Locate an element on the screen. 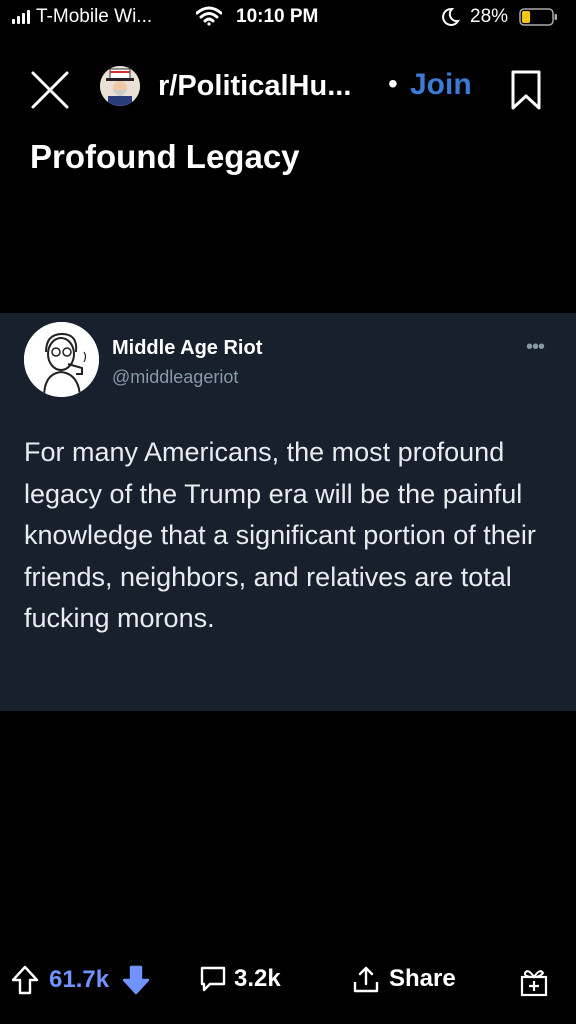  share-button: Share is located at coordinates (403, 979).